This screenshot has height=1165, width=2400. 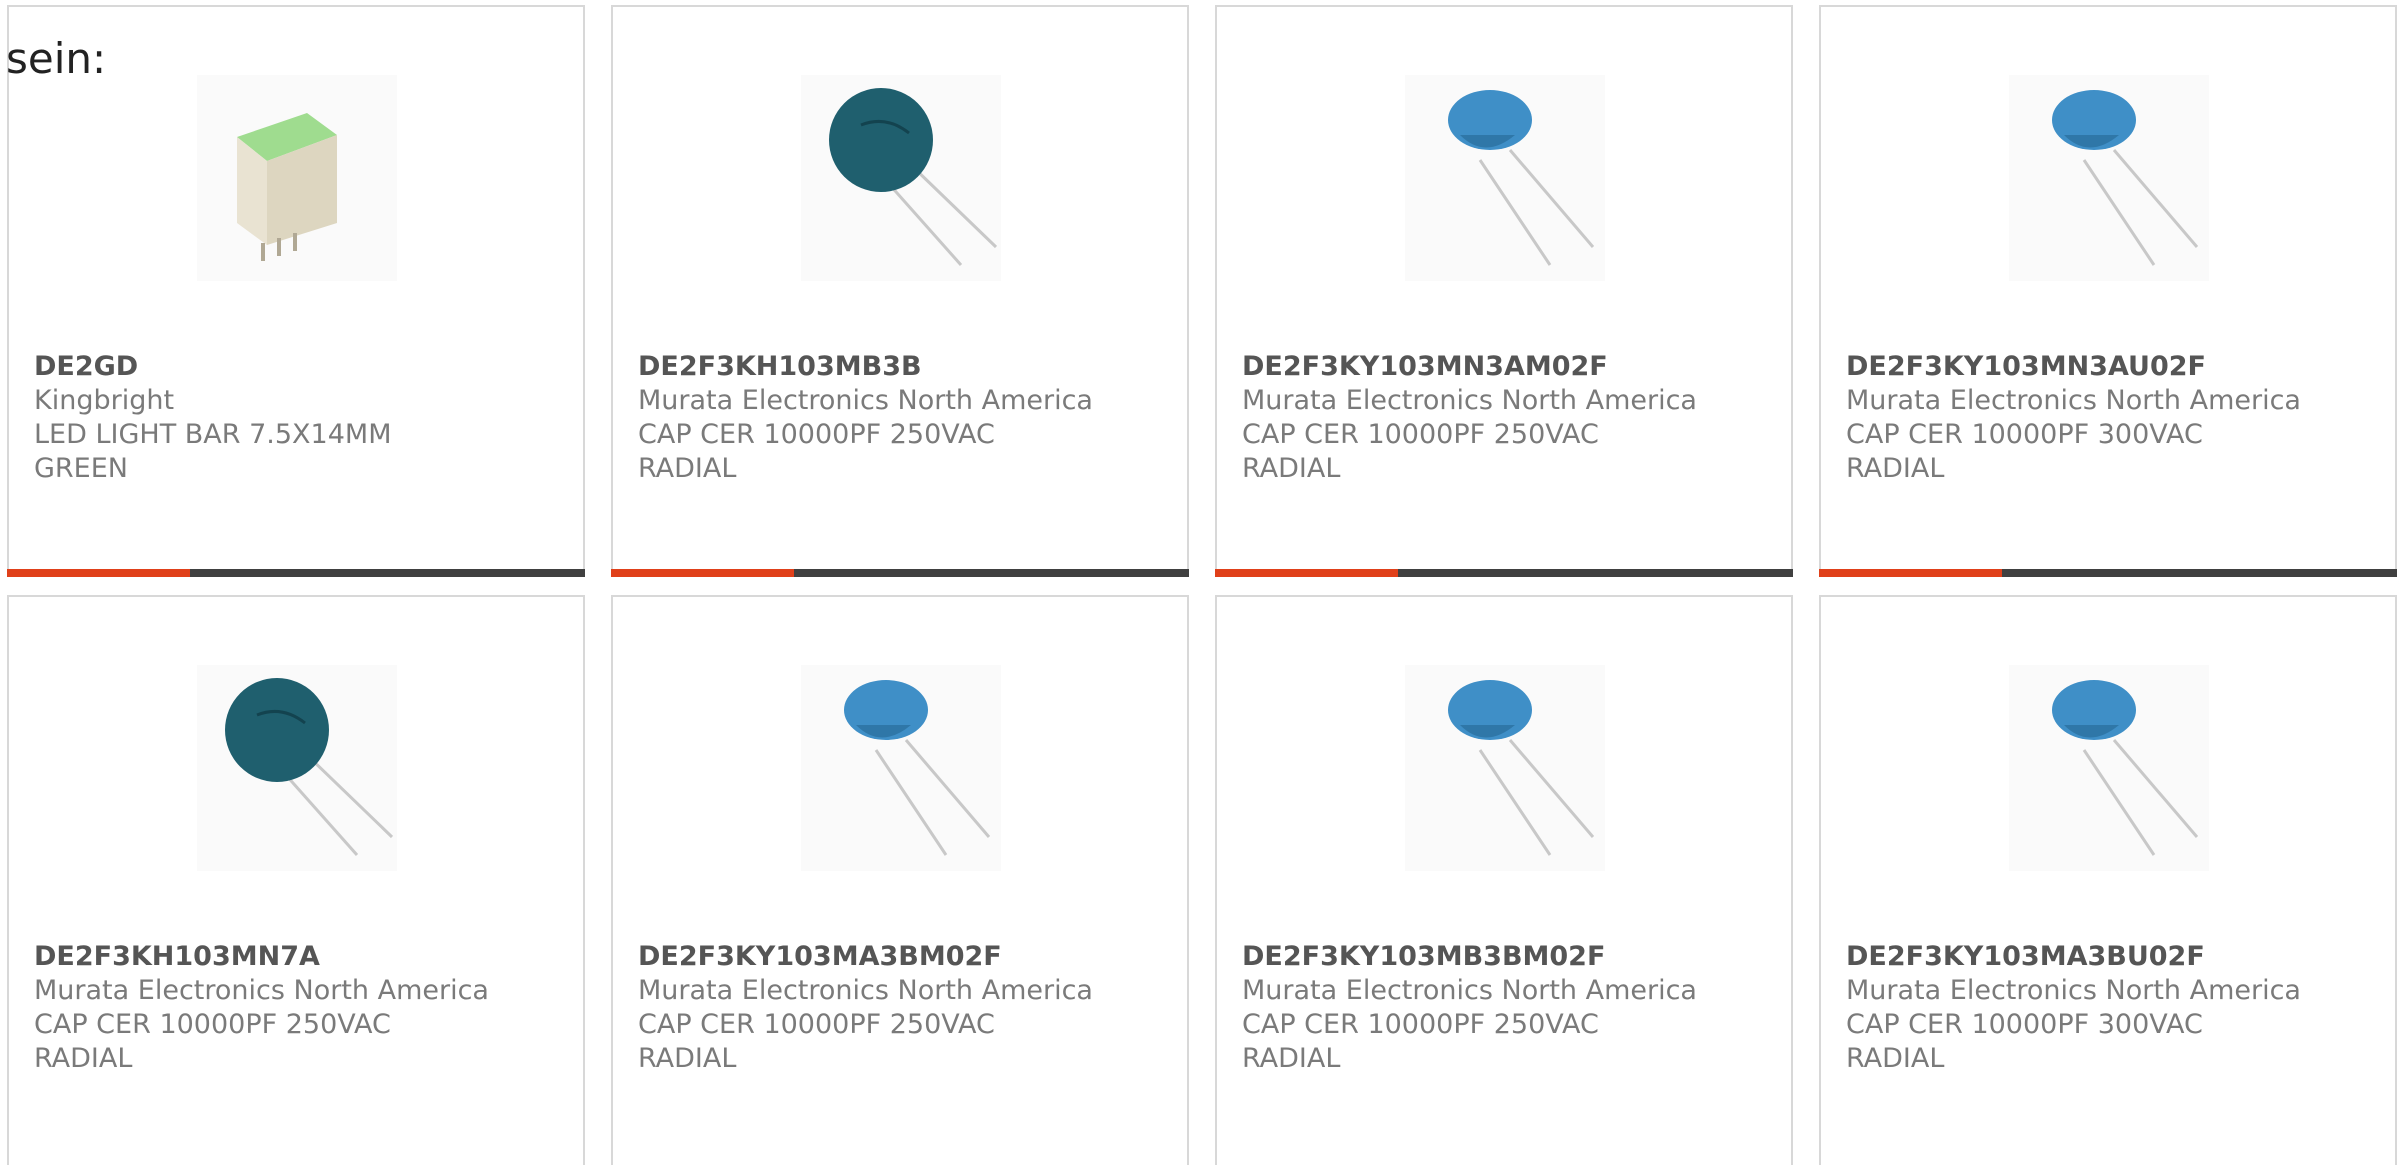 I want to click on manufacturer: Kingbright, so click(x=104, y=400).